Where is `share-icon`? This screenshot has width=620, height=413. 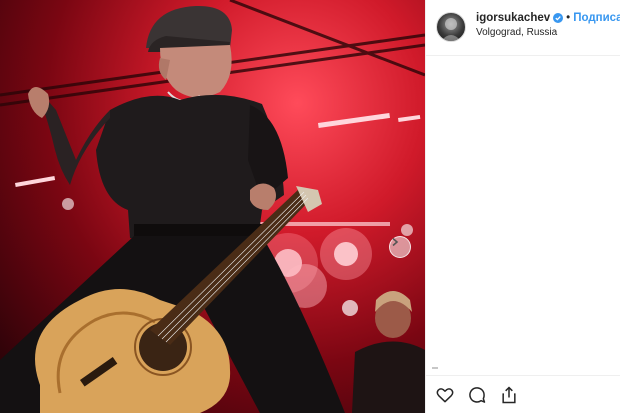
share-icon is located at coordinates (509, 395).